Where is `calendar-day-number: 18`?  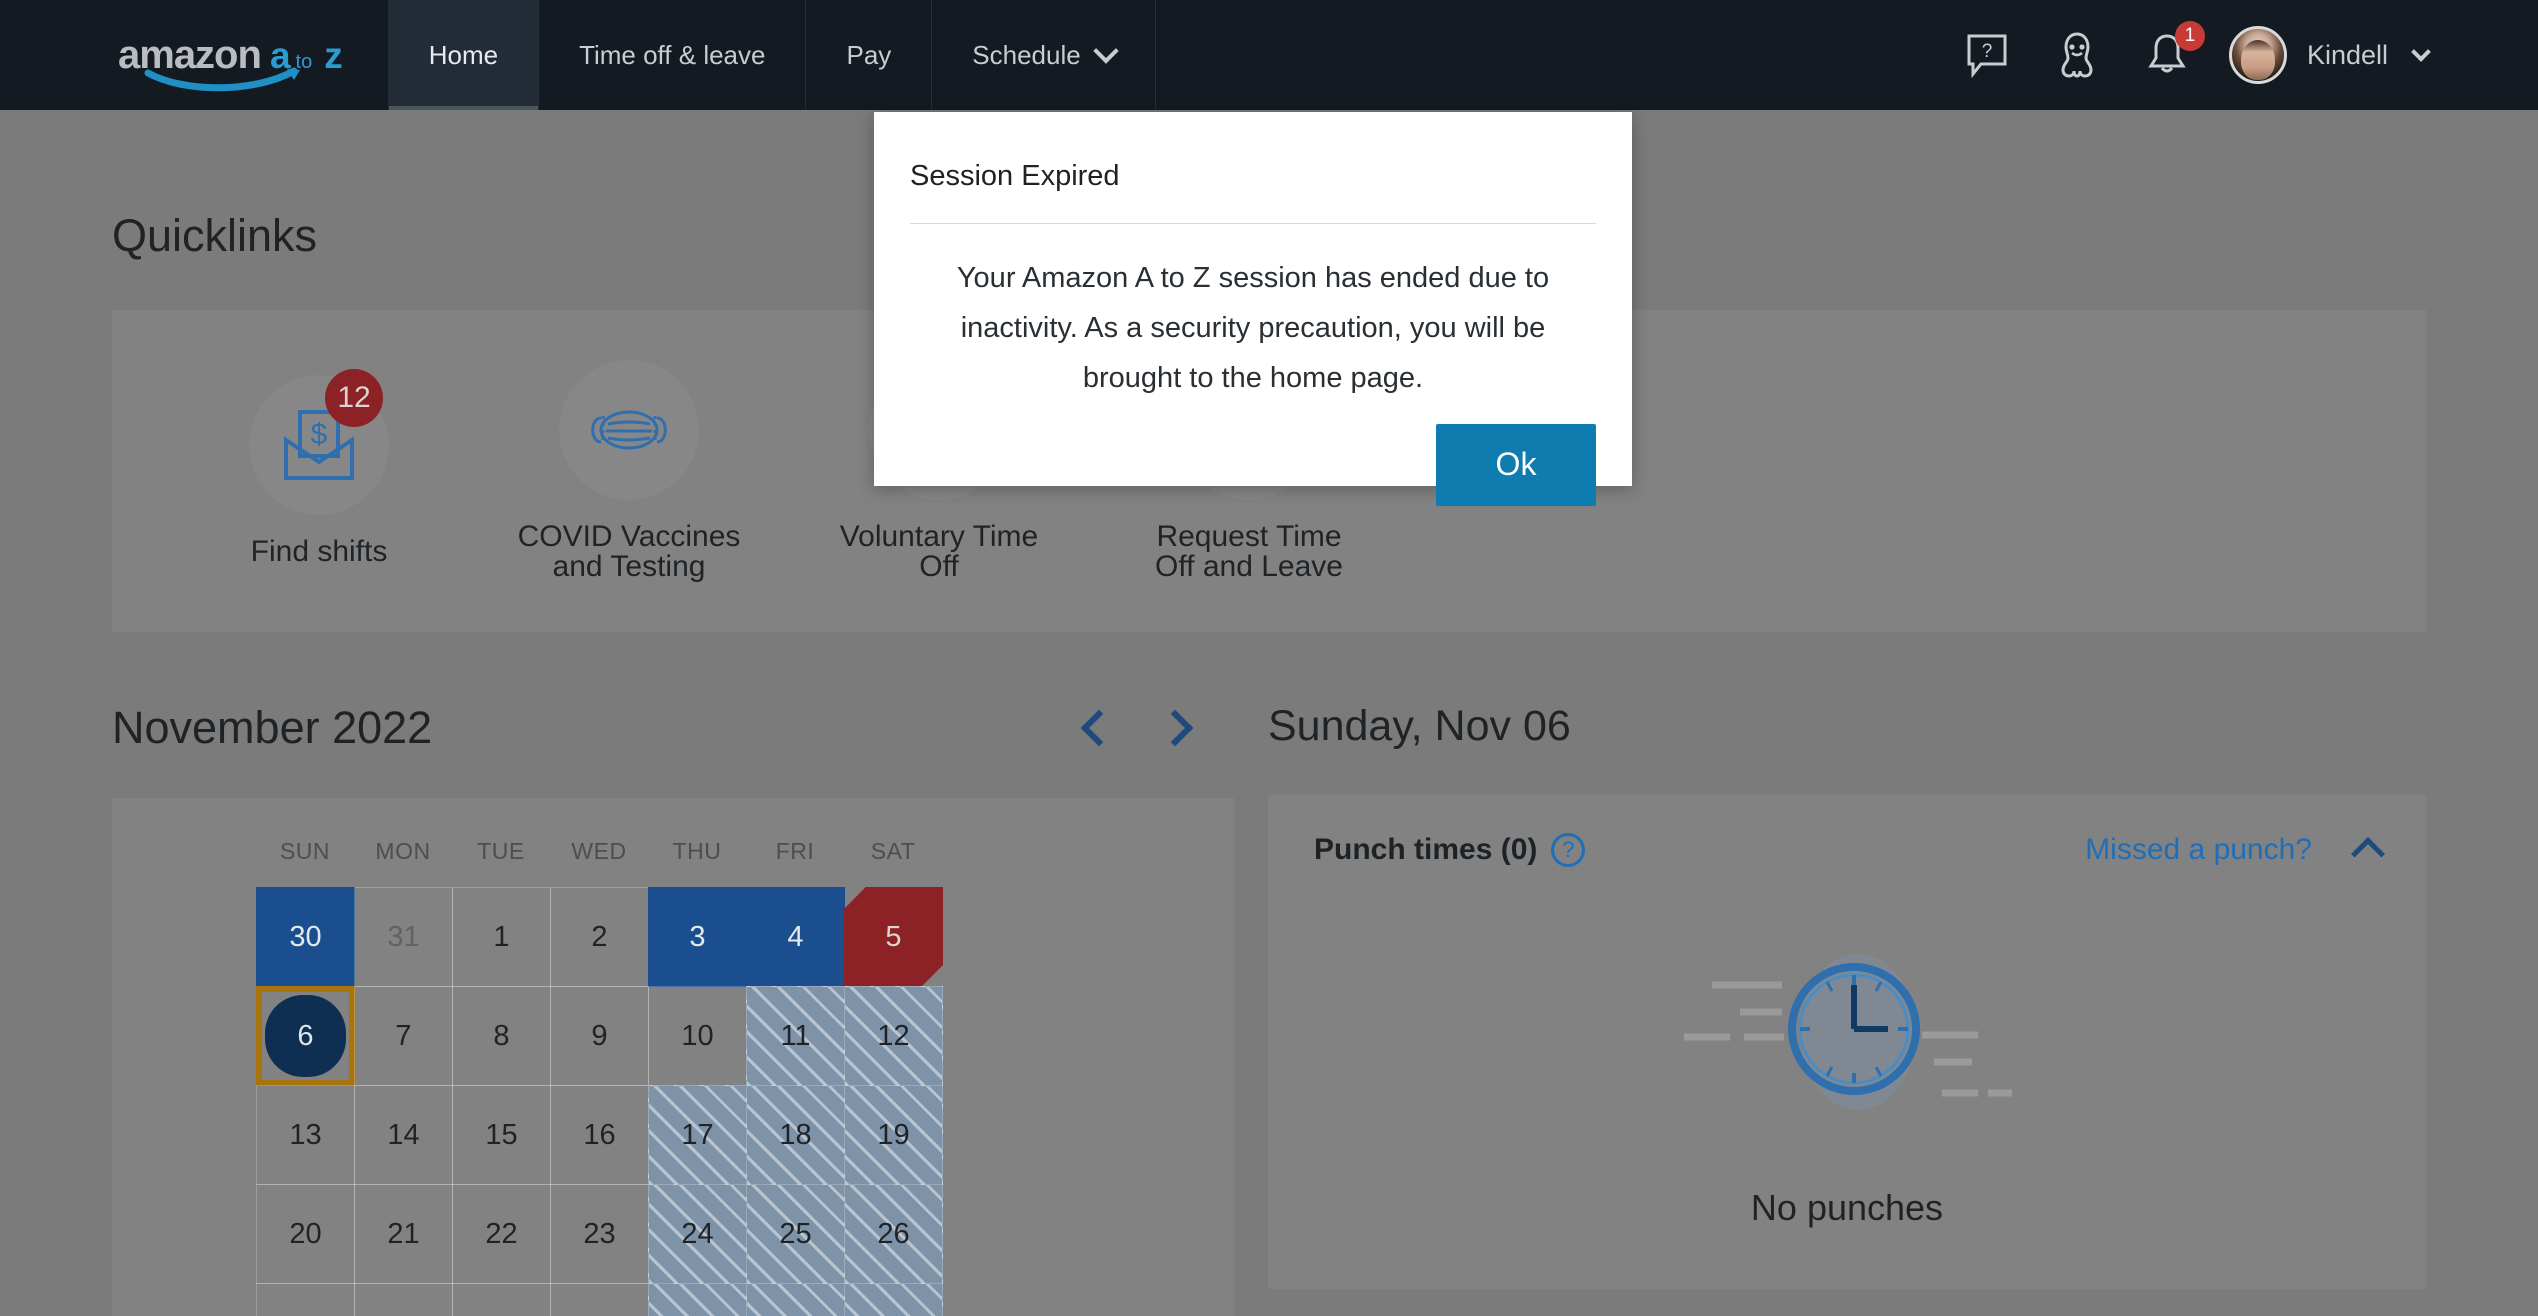
calendar-day-number: 18 is located at coordinates (795, 1134).